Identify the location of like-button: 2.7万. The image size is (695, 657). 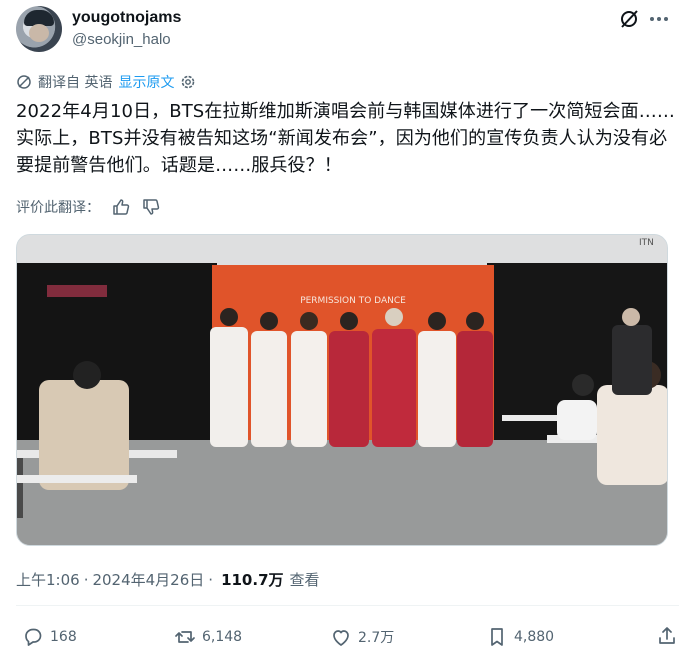
(362, 637).